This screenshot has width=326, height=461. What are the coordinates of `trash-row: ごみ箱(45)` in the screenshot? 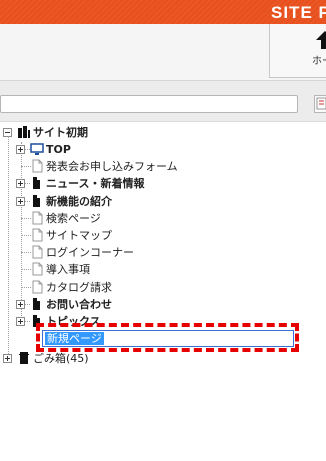 It's located at (150, 358).